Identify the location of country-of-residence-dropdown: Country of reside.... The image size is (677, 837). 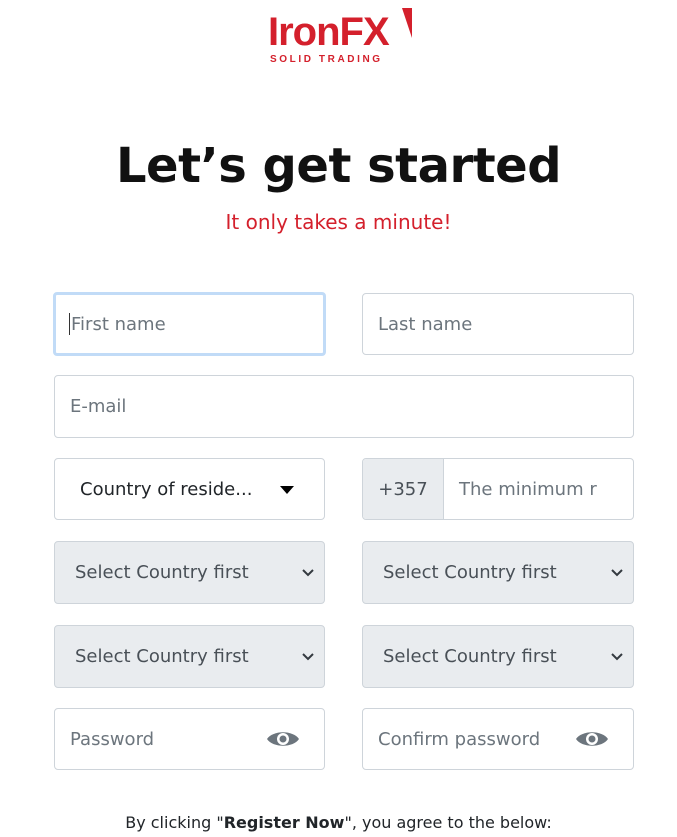
(189, 489).